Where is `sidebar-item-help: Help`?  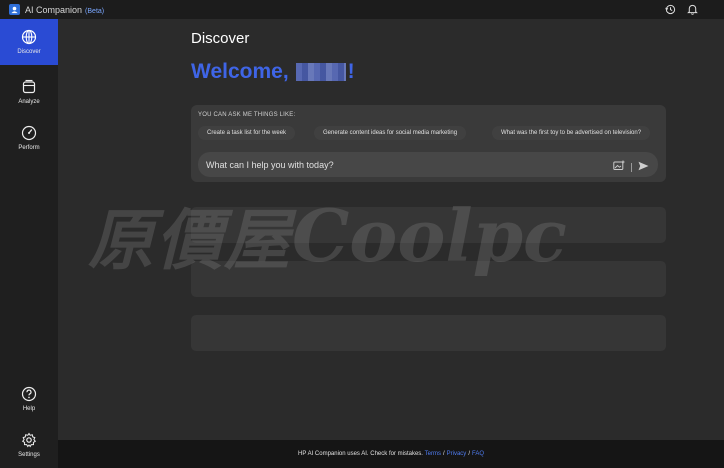 sidebar-item-help: Help is located at coordinates (29, 399).